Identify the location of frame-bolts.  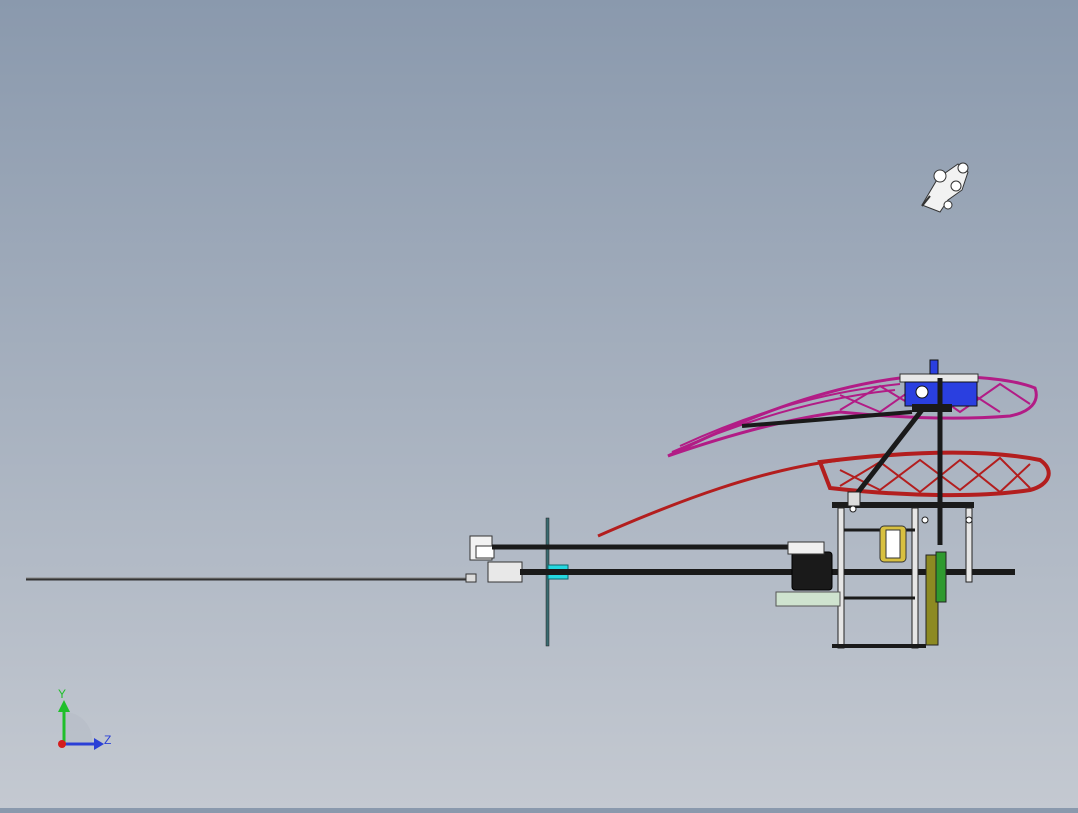
(911, 514).